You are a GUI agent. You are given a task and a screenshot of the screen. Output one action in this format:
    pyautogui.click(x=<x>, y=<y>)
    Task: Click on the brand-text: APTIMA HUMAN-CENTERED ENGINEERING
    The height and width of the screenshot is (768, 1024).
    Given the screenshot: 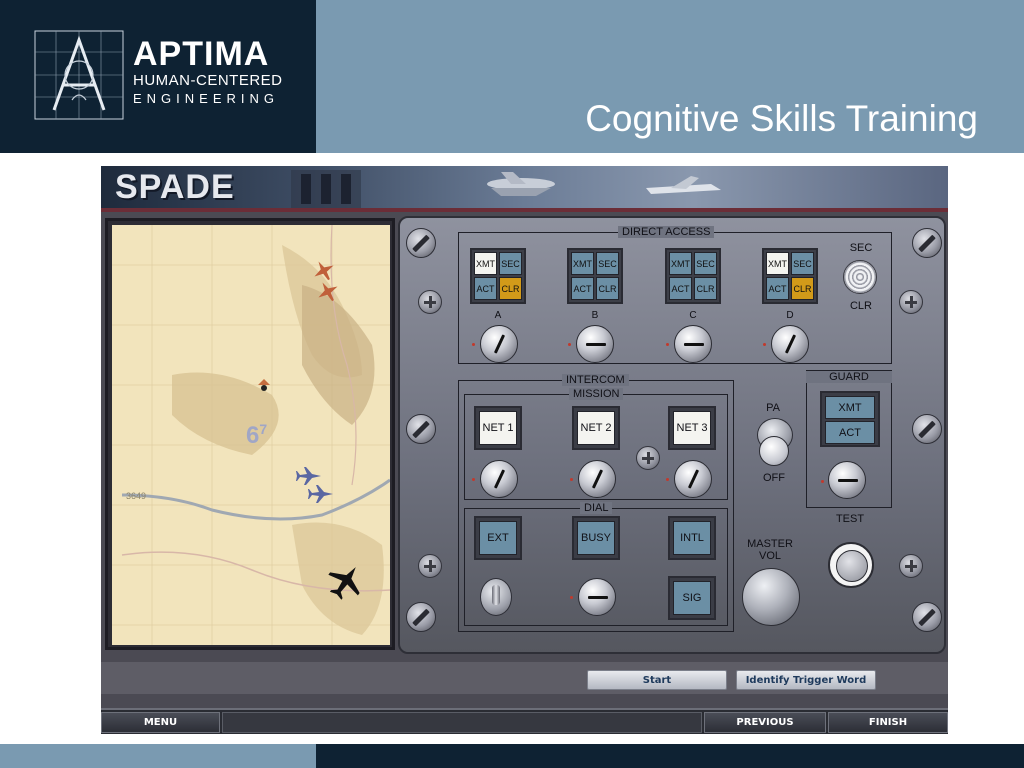 What is the action you would take?
    pyautogui.click(x=208, y=71)
    